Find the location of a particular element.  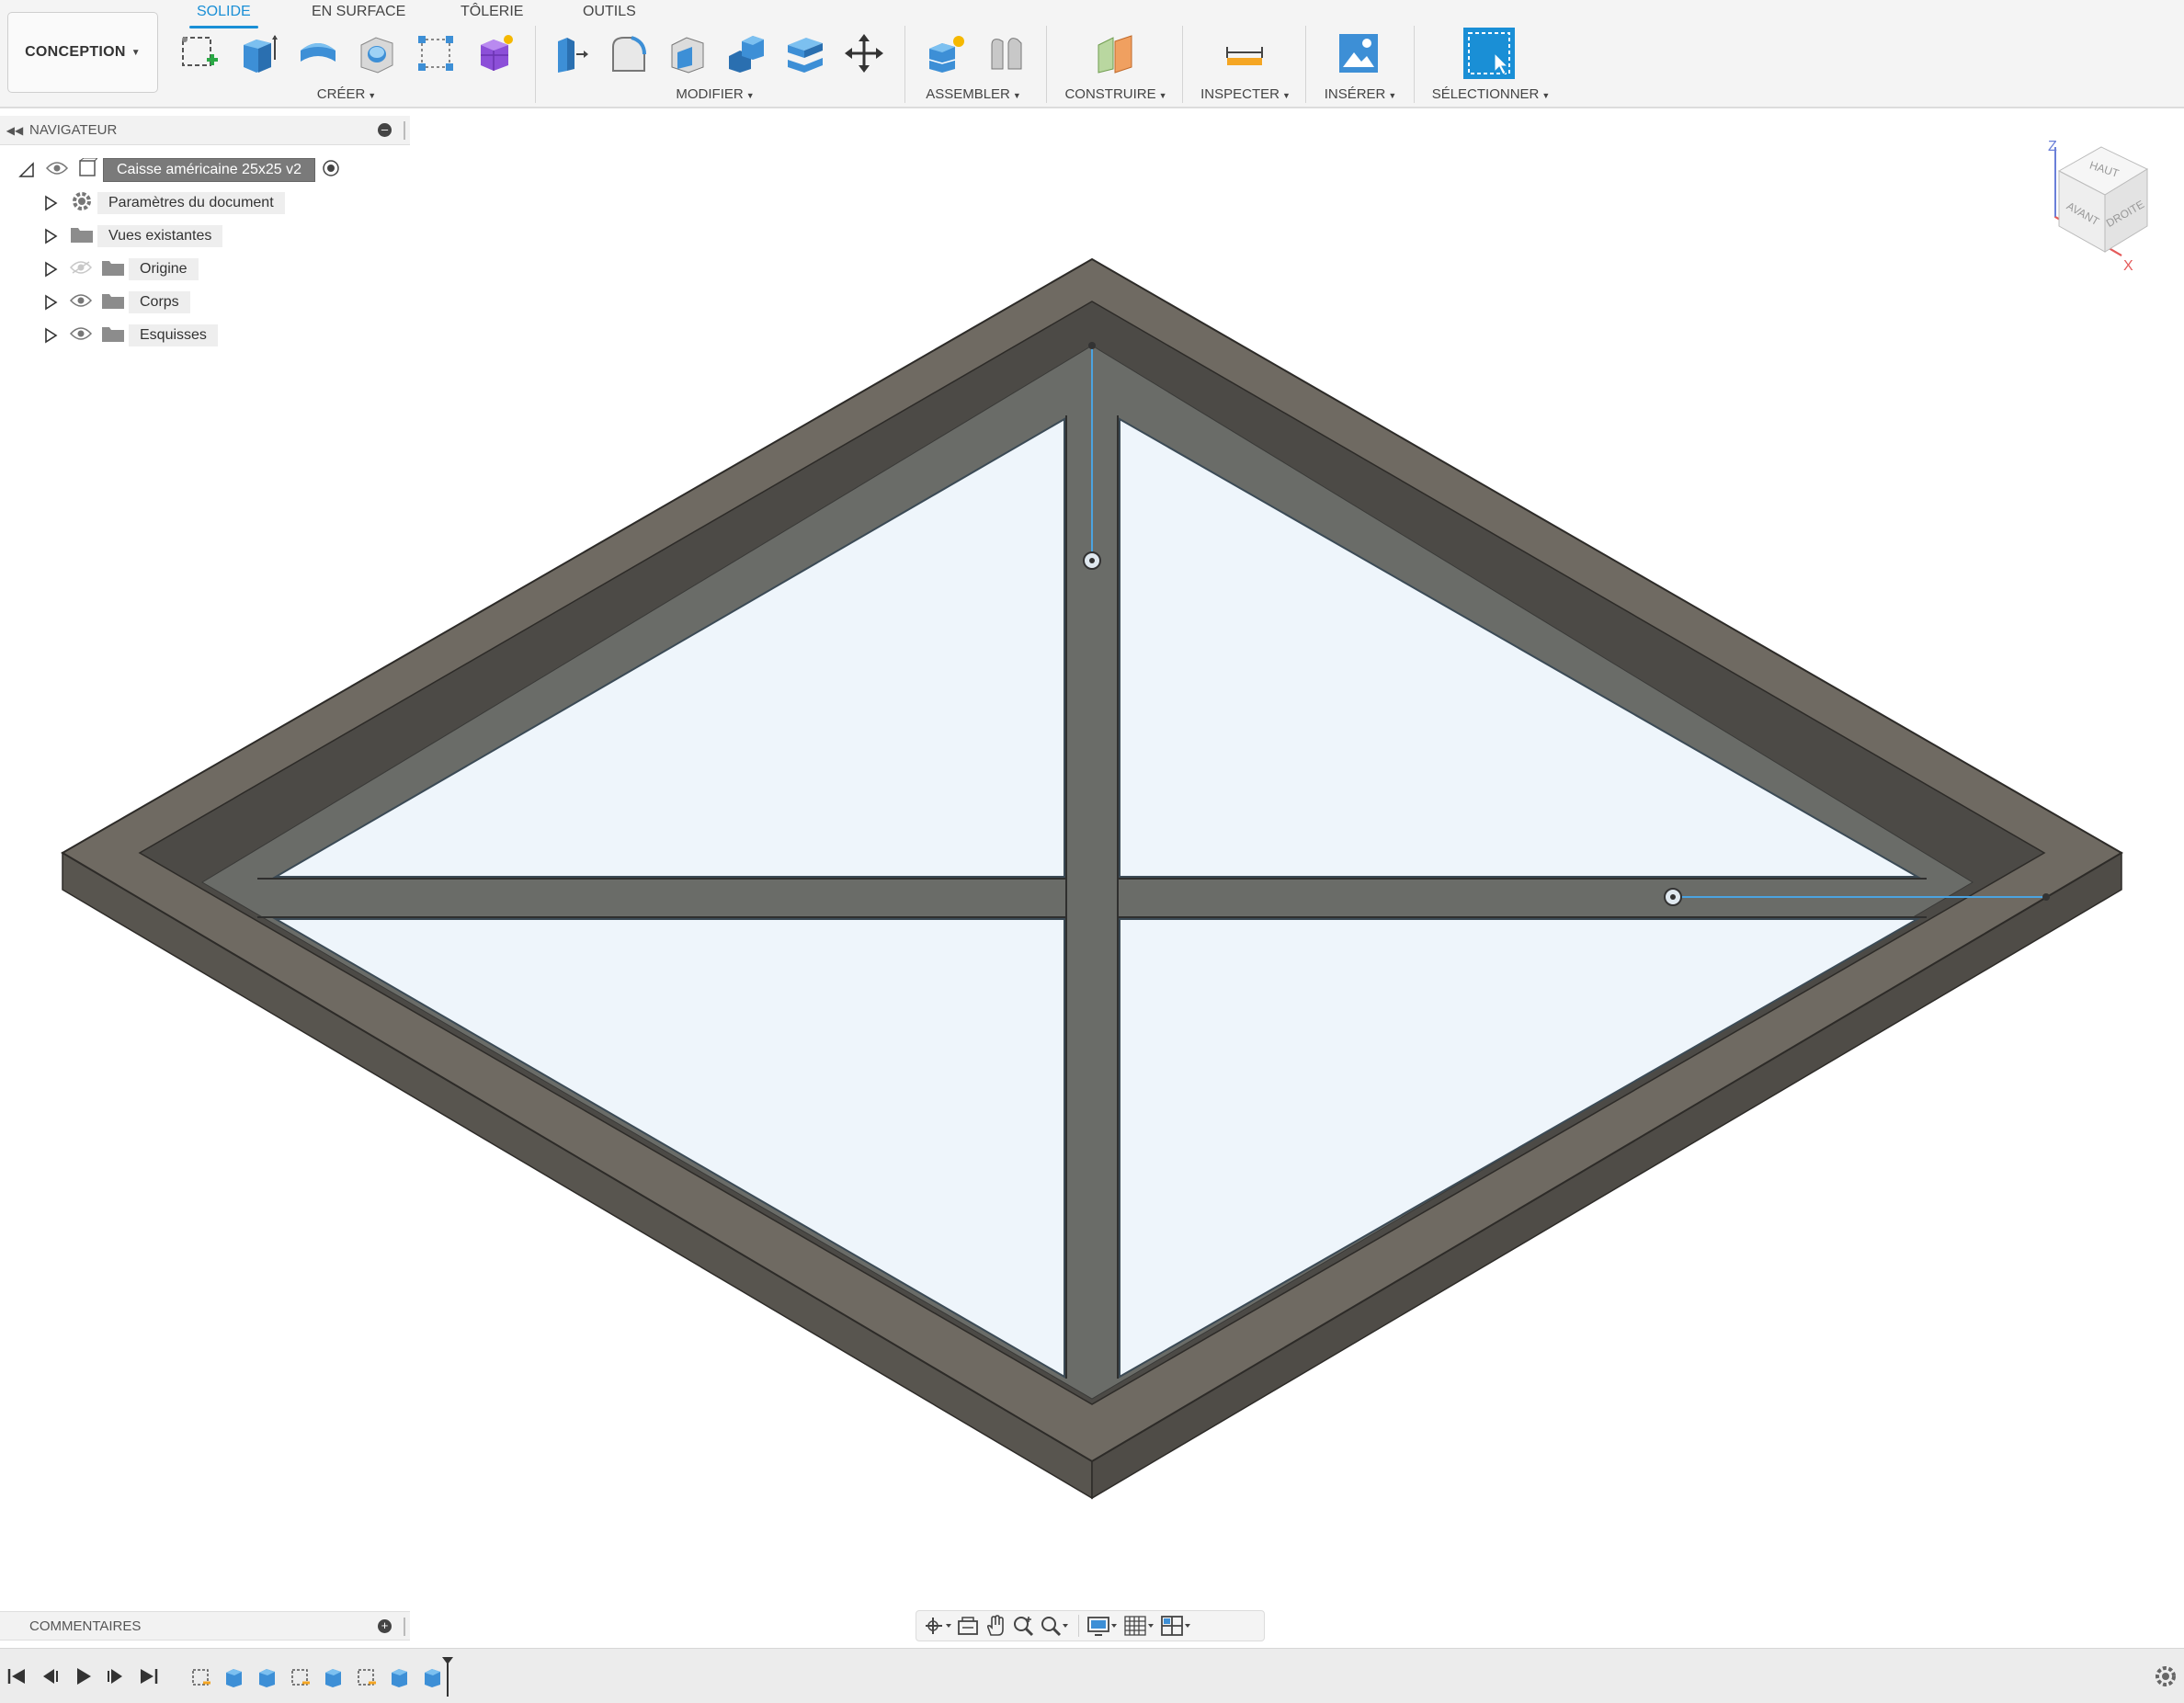

zoom-icon is located at coordinates (1023, 1626).